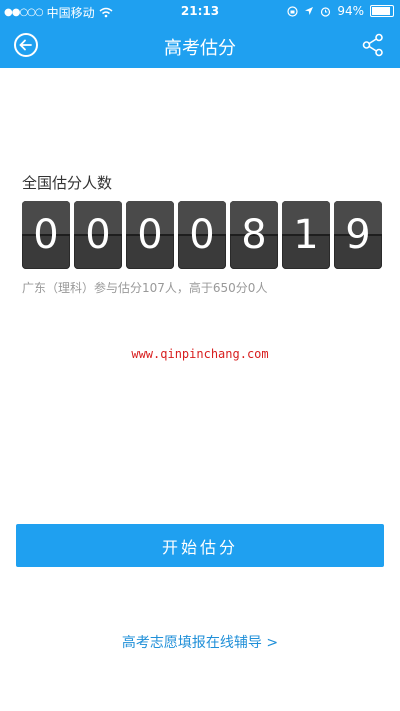 This screenshot has width=400, height=711. Describe the element at coordinates (200, 48) in the screenshot. I see `page-title: 高考估分` at that location.